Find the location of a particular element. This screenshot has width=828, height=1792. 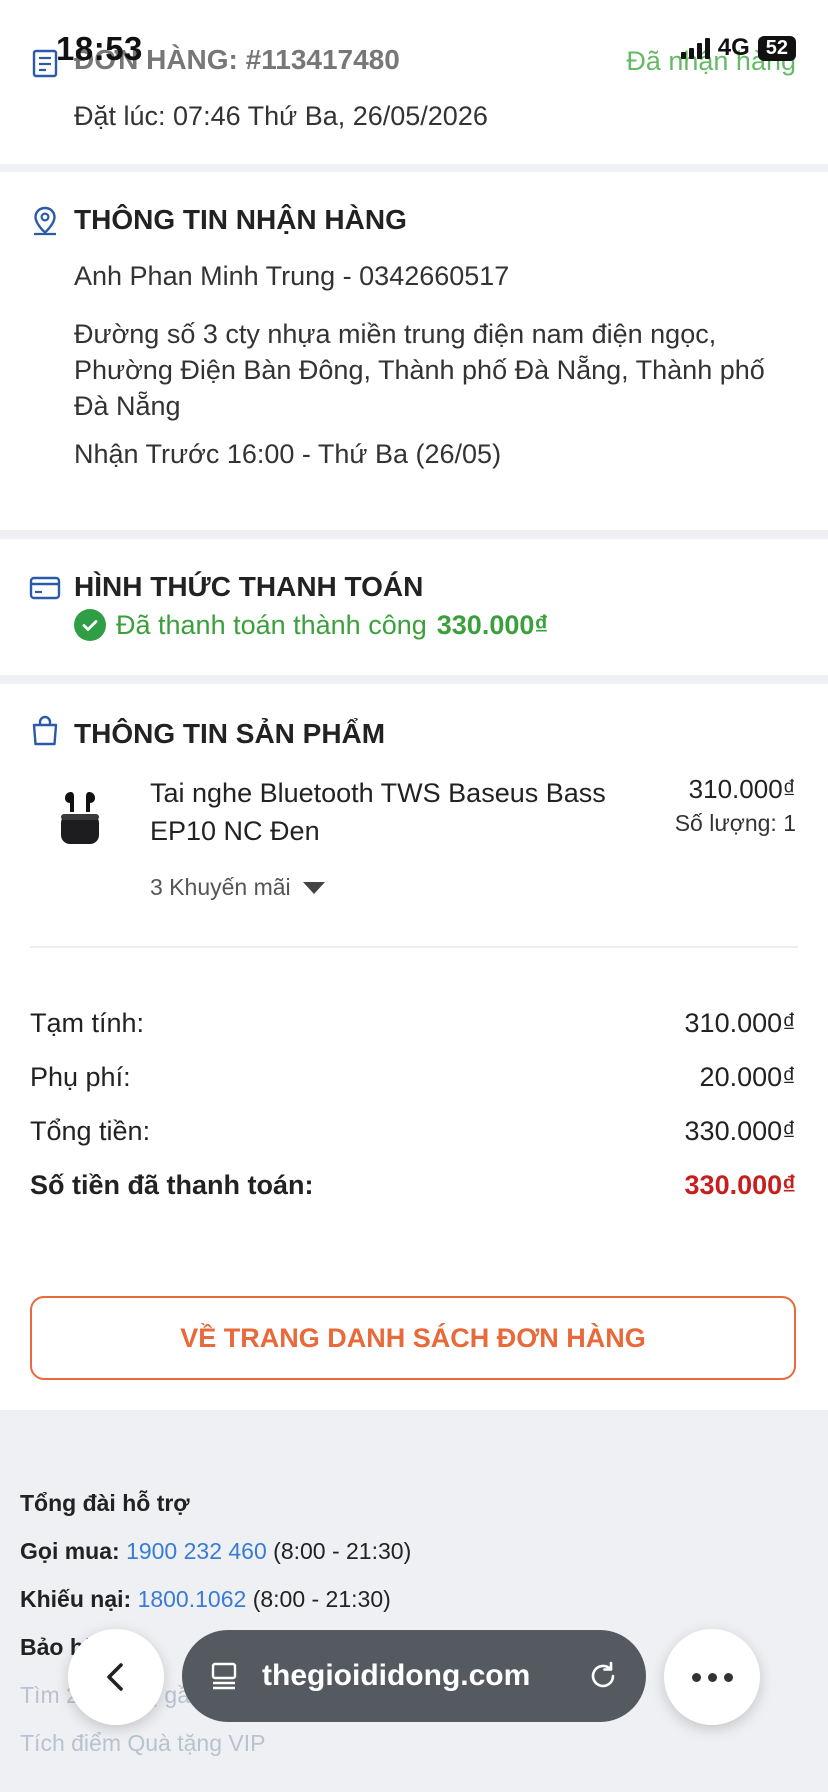

subtotal-value: 310.000₫ is located at coordinates (740, 1023).